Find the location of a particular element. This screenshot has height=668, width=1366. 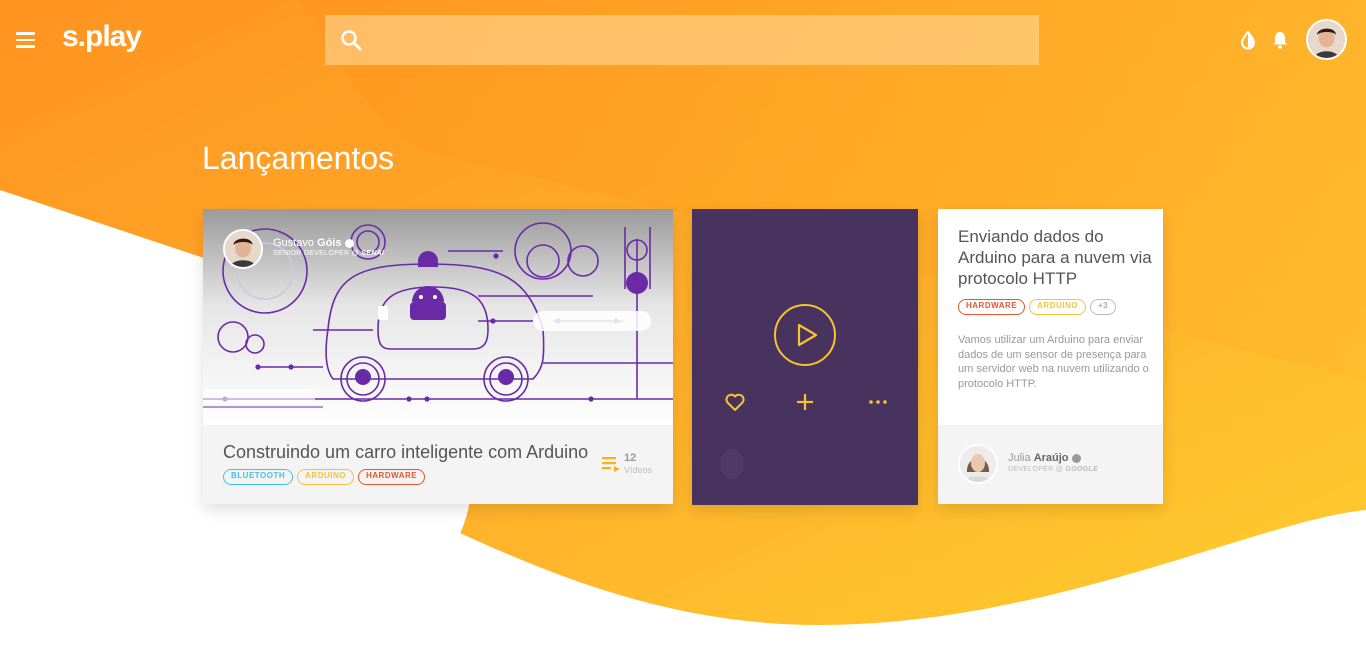

video-count: 12 is located at coordinates (630, 458).